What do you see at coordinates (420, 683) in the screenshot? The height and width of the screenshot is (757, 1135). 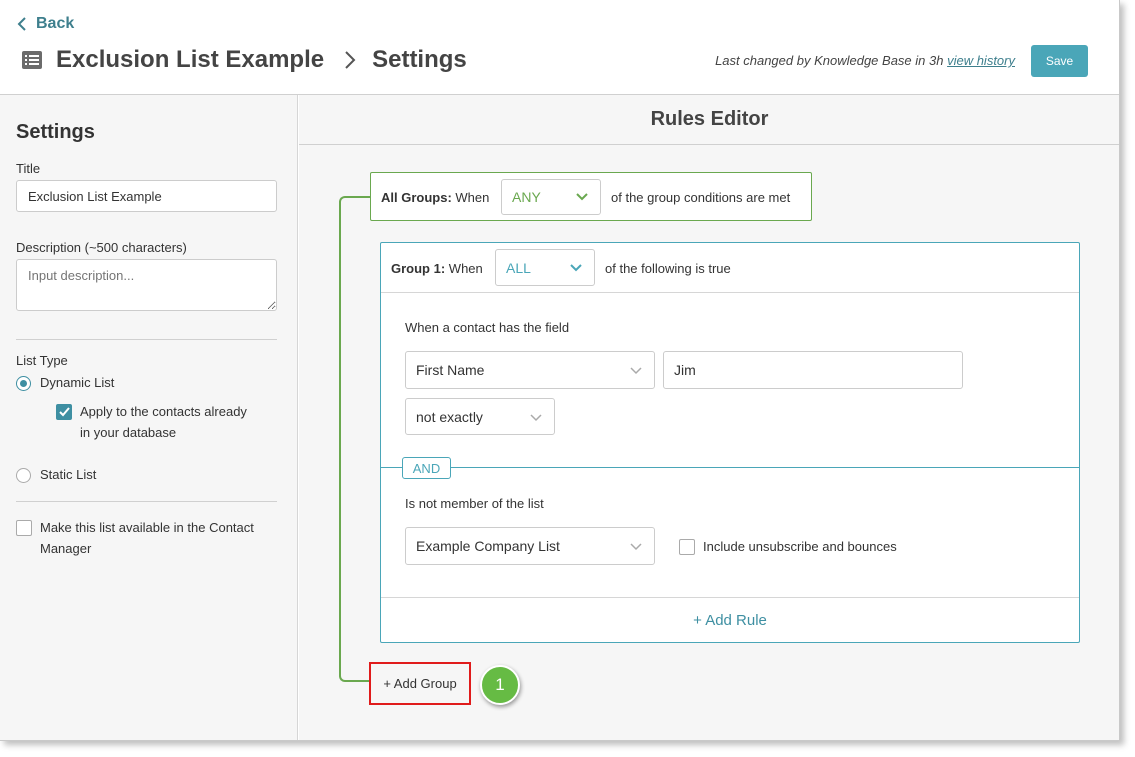 I see `add-group-button: + Add Group` at bounding box center [420, 683].